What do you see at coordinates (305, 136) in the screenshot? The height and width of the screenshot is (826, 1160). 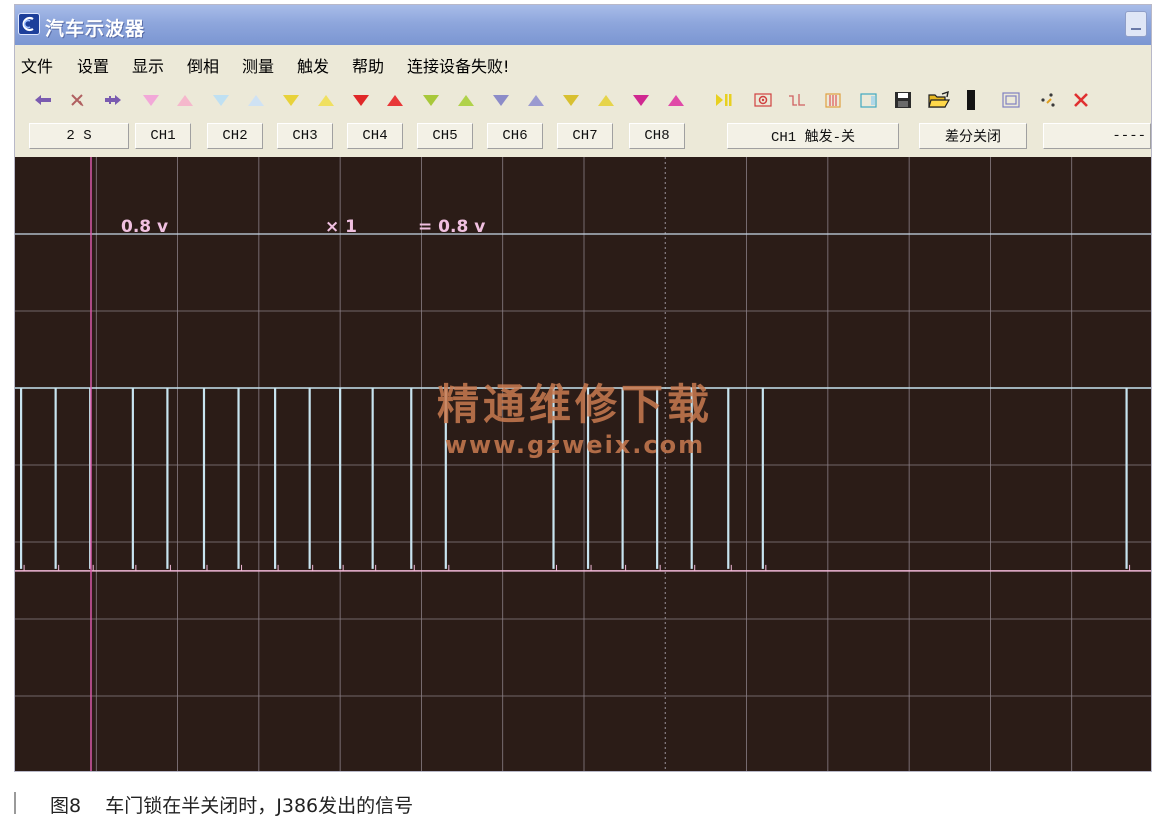 I see `channel-ch3: CH3` at bounding box center [305, 136].